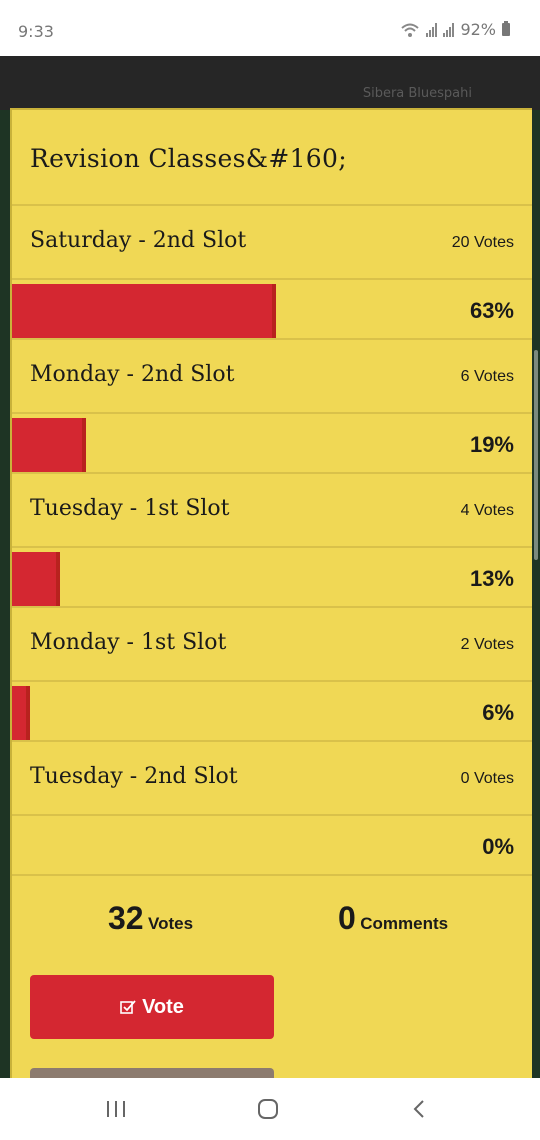 The width and height of the screenshot is (540, 1140). Describe the element at coordinates (163, 1006) in the screenshot. I see `vote-button-label: Vote` at that location.